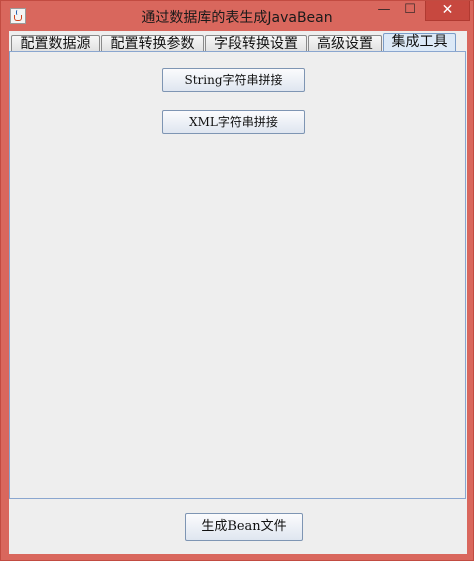  What do you see at coordinates (233, 122) in the screenshot?
I see `xml-concat-button: XML字符串拼接` at bounding box center [233, 122].